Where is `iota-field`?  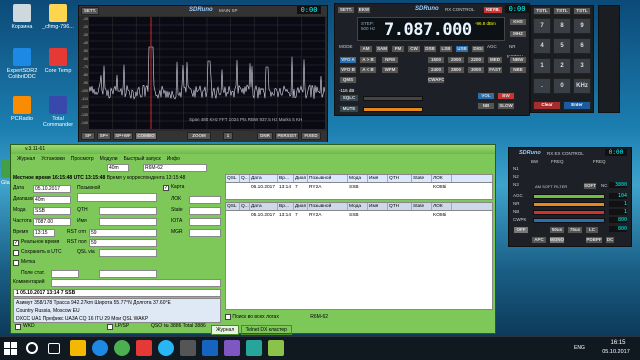
iota-field is located at coordinates (205, 222).